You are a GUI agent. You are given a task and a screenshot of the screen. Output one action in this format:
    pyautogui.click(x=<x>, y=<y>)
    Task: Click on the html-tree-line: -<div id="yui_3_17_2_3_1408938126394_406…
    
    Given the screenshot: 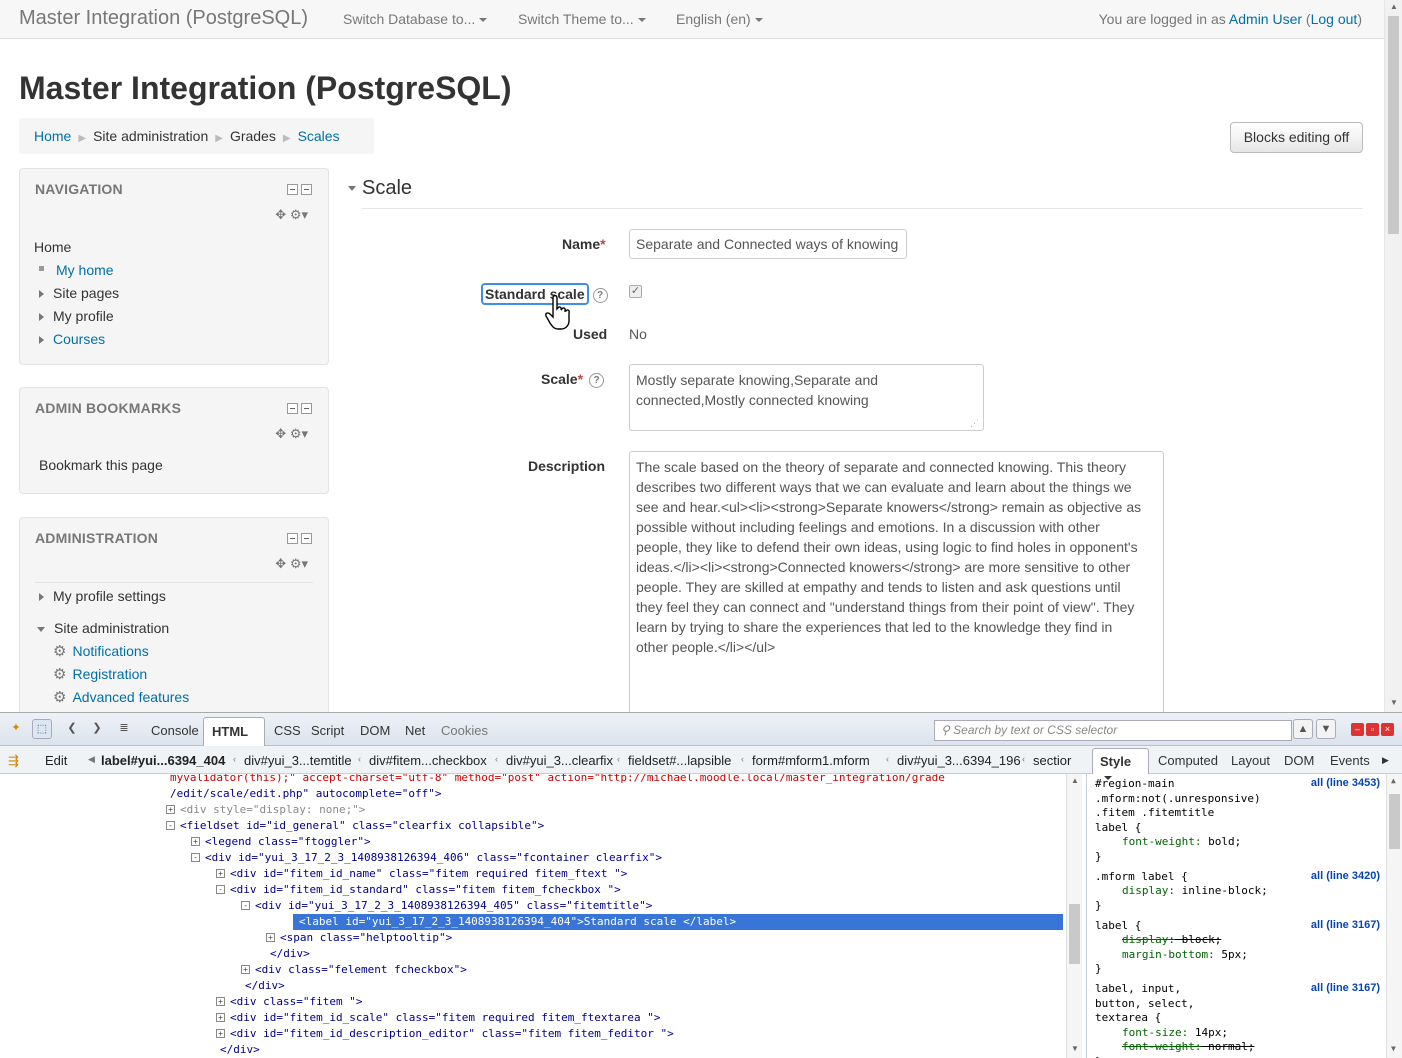 What is the action you would take?
    pyautogui.click(x=433, y=858)
    